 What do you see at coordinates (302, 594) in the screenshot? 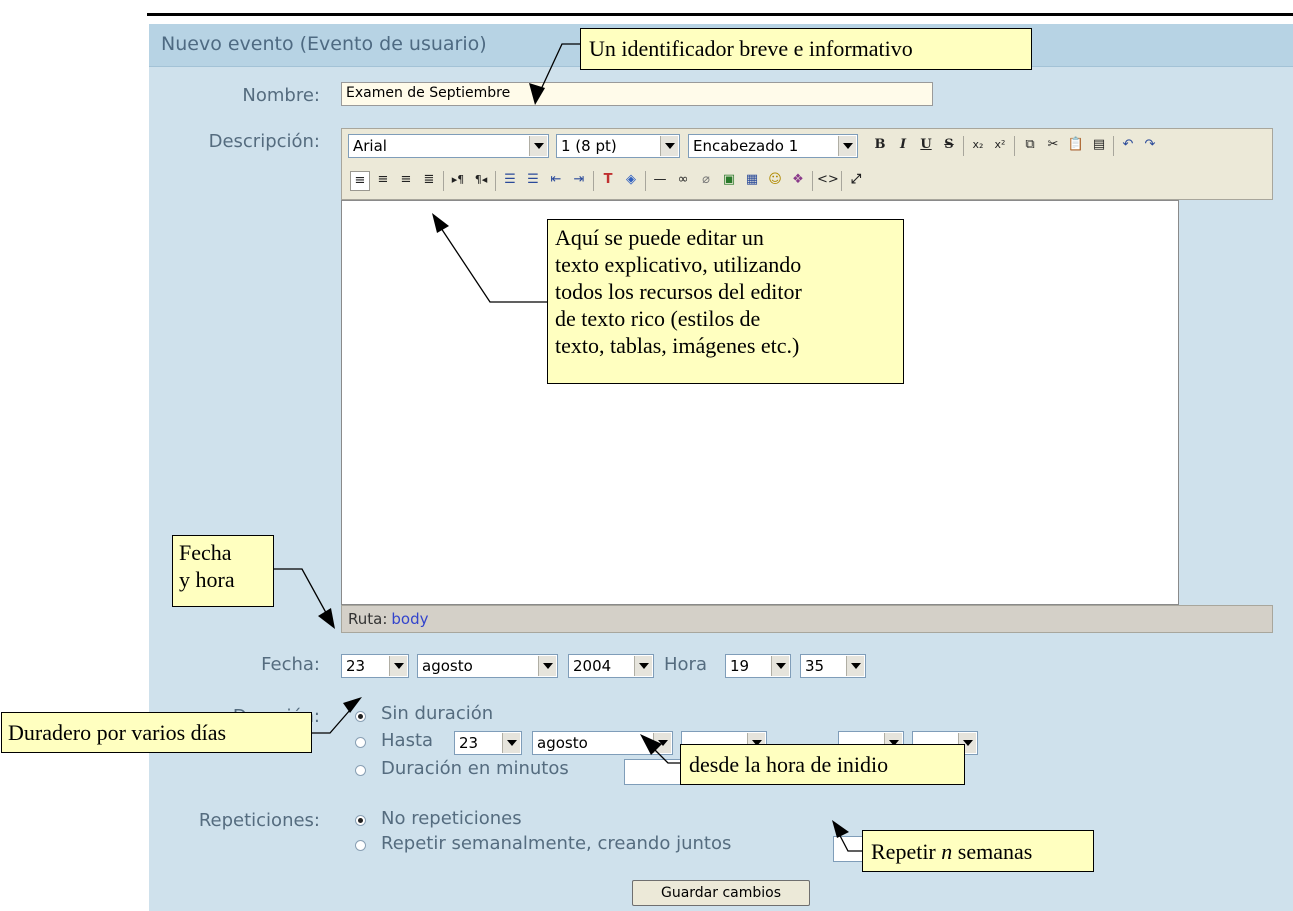
I see `date-leader-line` at bounding box center [302, 594].